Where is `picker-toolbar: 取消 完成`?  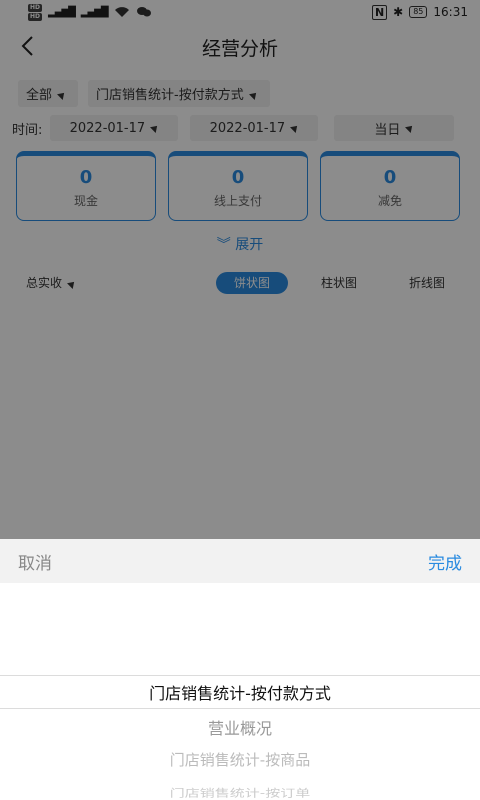 picker-toolbar: 取消 完成 is located at coordinates (240, 561).